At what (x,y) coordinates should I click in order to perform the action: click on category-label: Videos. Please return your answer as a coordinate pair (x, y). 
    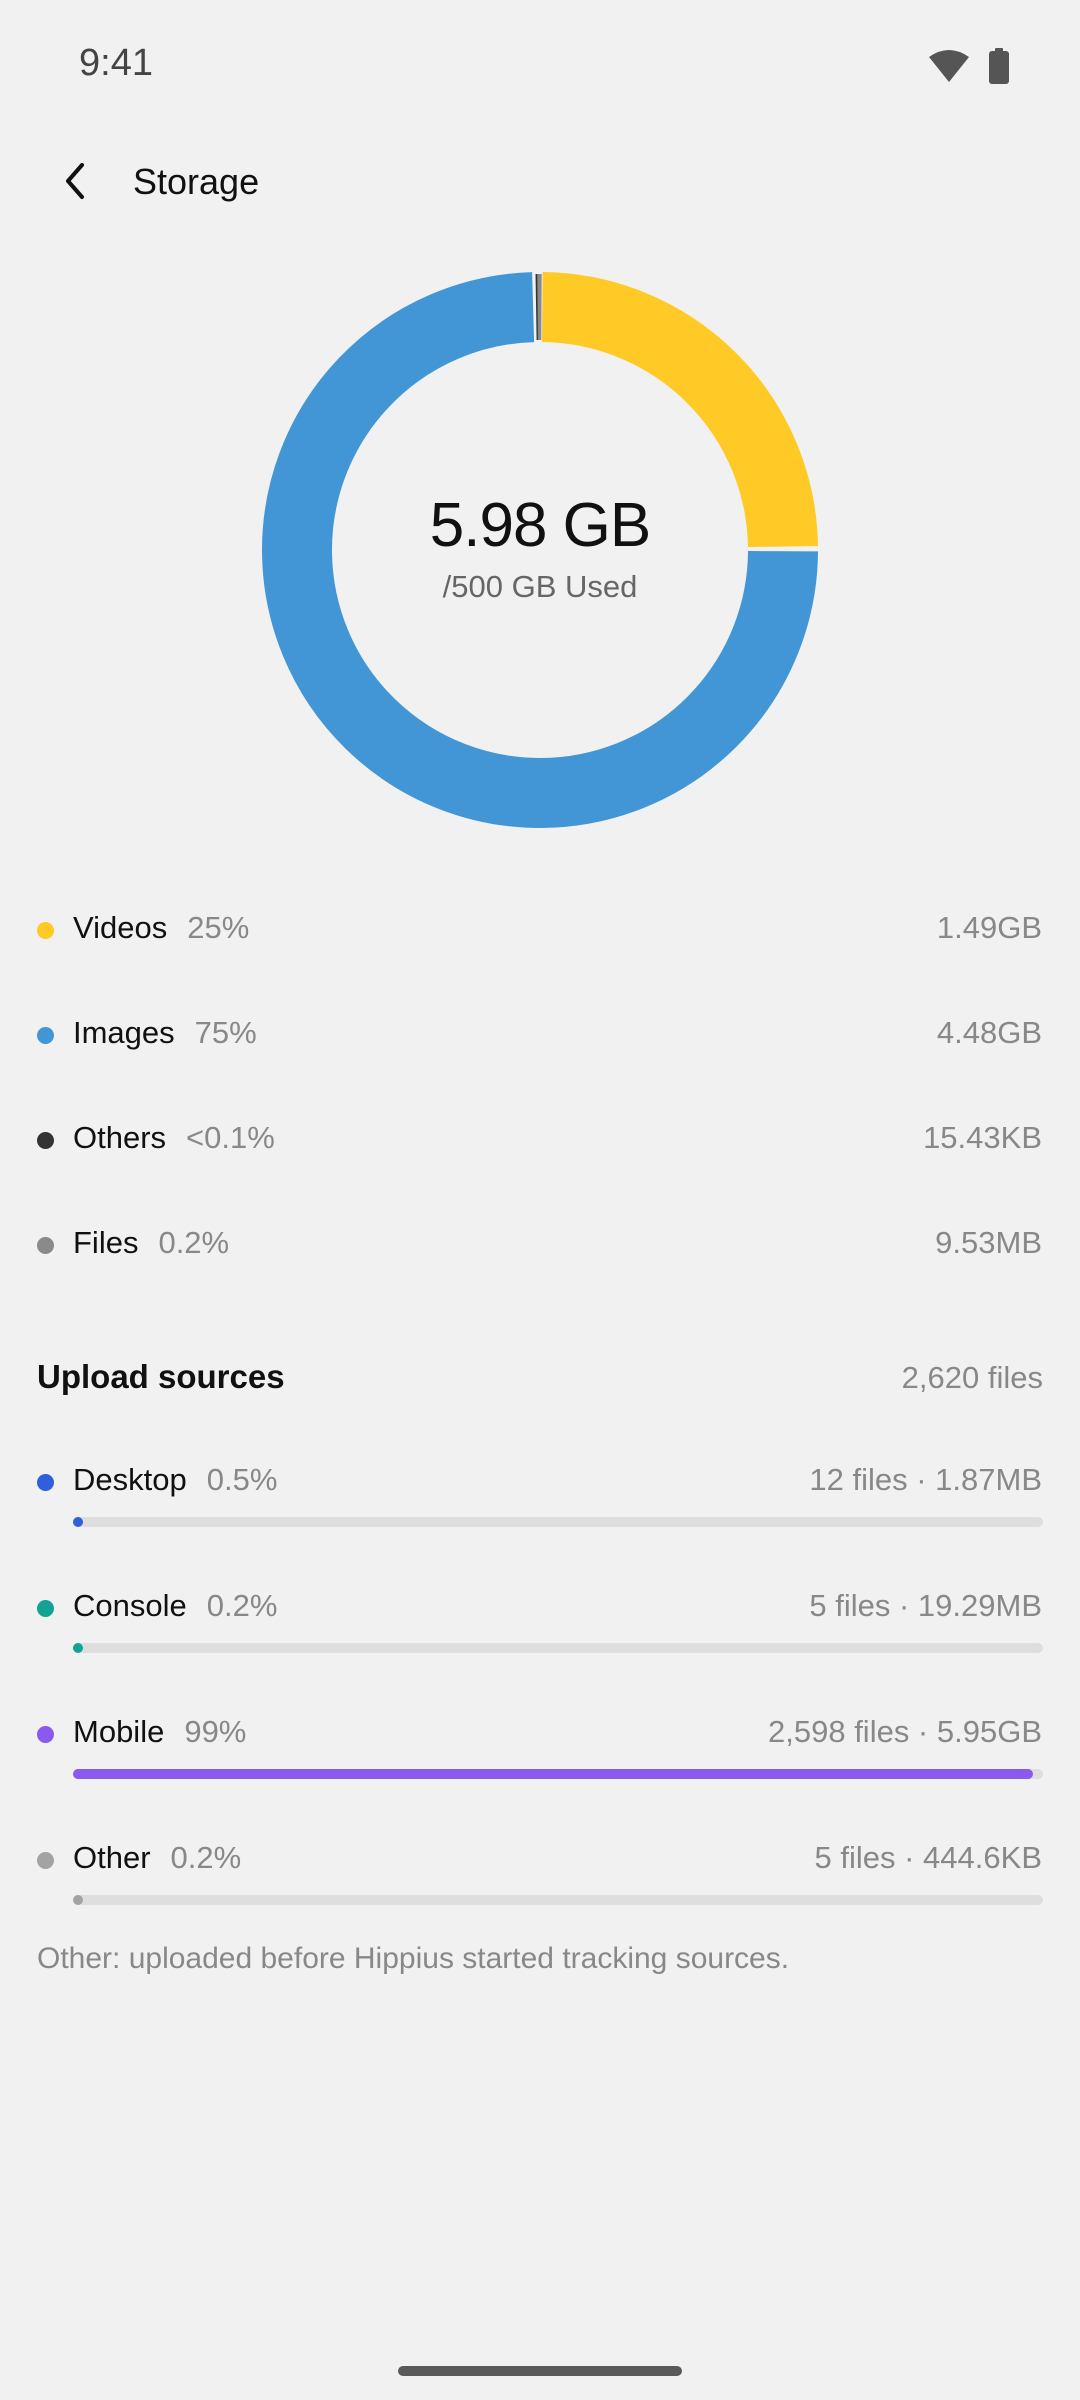
    Looking at the image, I should click on (120, 927).